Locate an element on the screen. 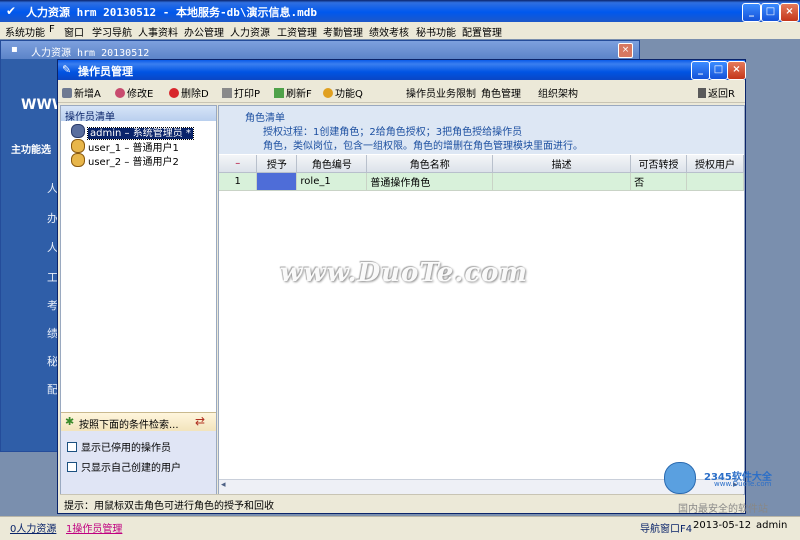  site-logo: 2345软件大全 www.DuoTe.com 国内最安全的软件站 is located at coordinates (732, 488).